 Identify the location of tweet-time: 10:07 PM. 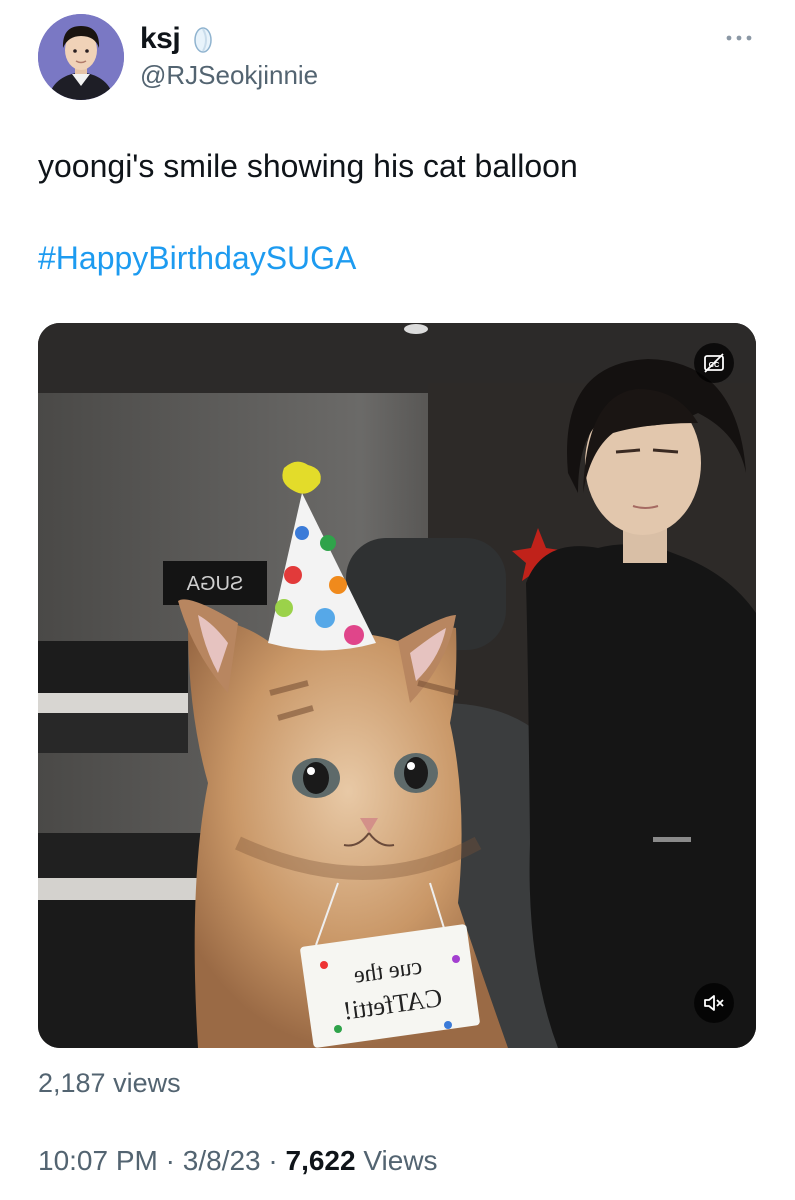
(98, 1160).